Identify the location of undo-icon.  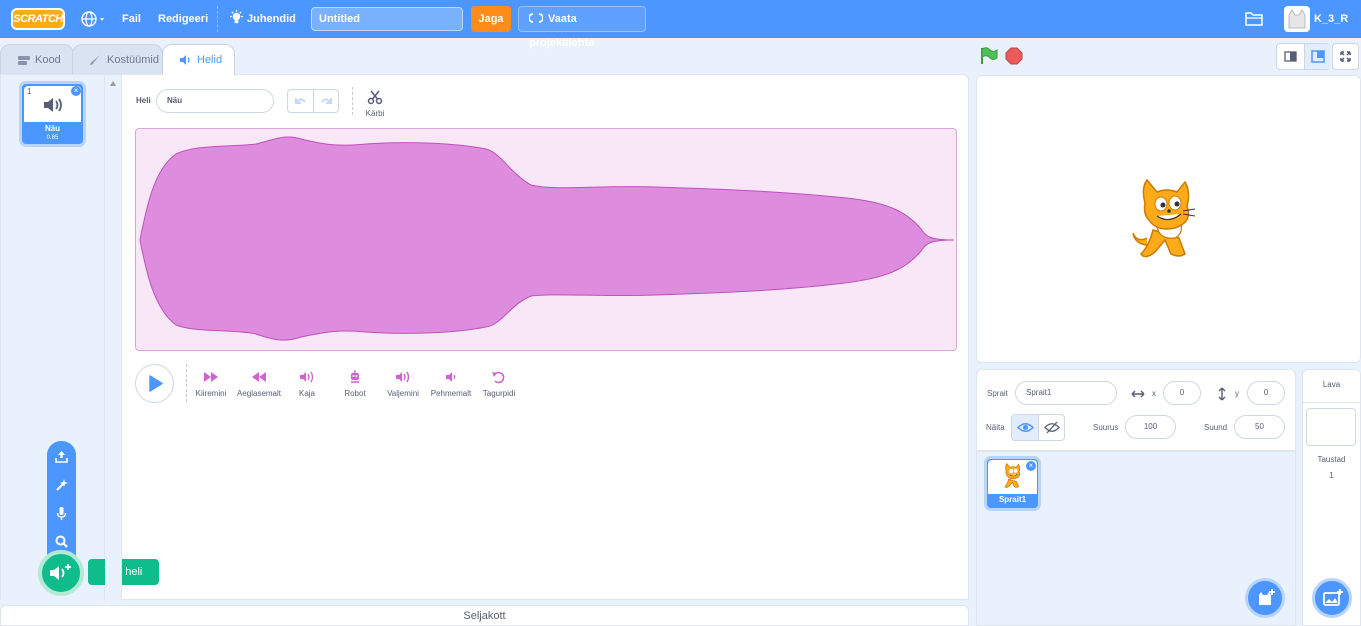
(300, 101).